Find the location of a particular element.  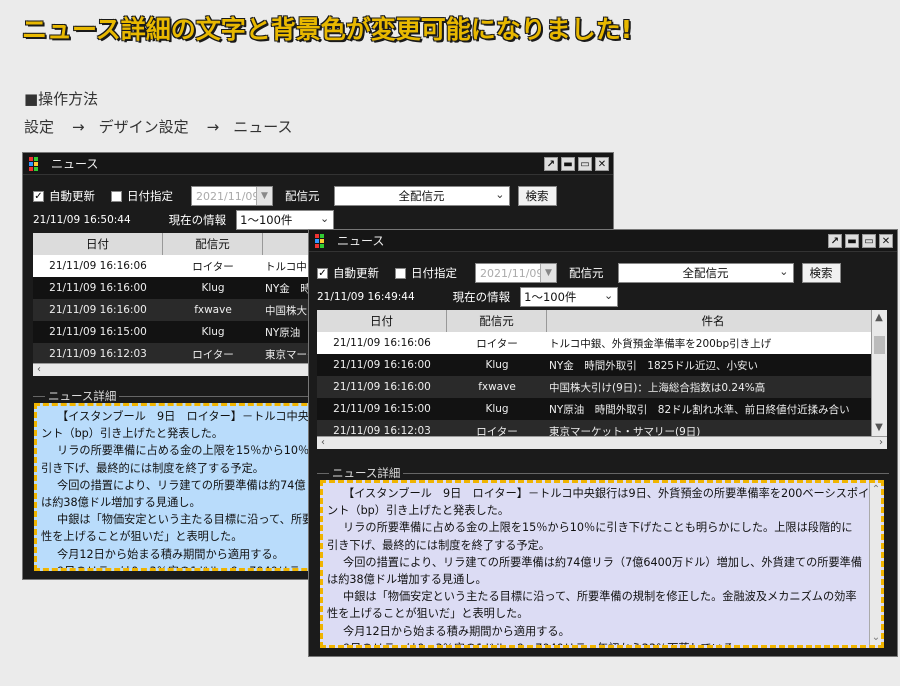

step-news: ニュース is located at coordinates (263, 127).